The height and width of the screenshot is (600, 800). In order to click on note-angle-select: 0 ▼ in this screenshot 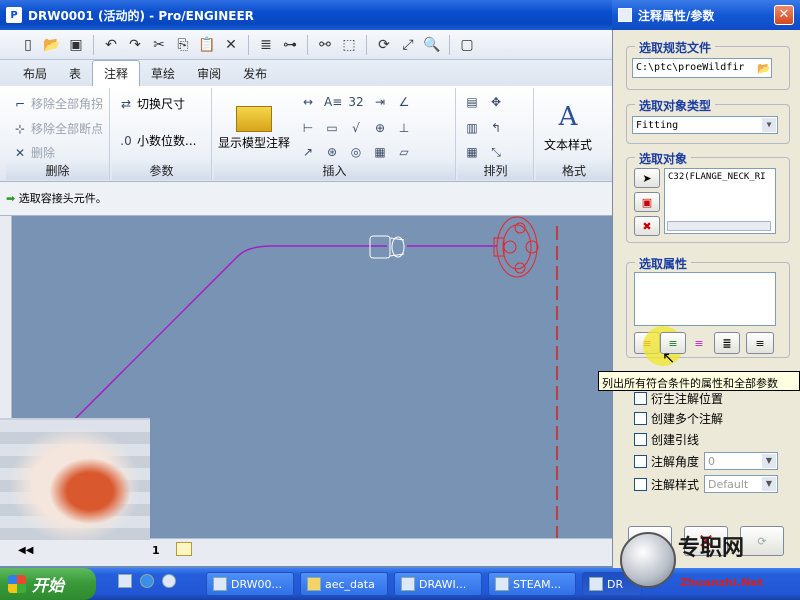, I will do `click(741, 461)`.